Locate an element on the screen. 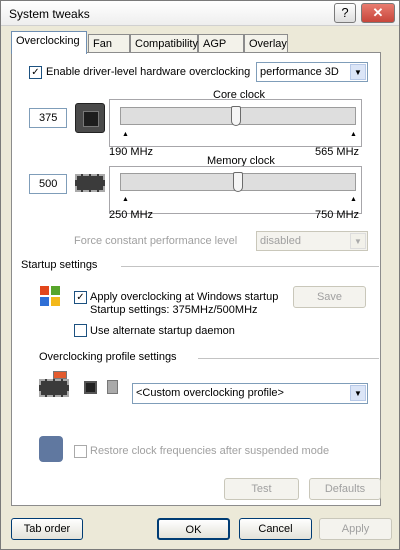  alternate-daemon-label: Use alternate startup daemon is located at coordinates (162, 331).